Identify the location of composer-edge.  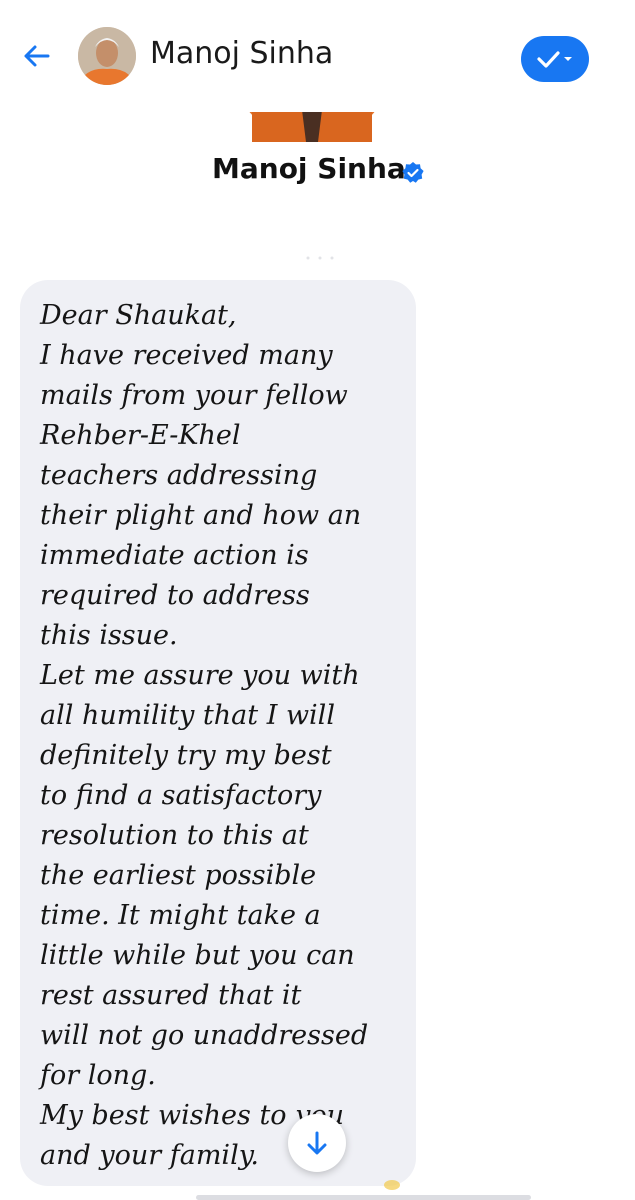
(363, 1197).